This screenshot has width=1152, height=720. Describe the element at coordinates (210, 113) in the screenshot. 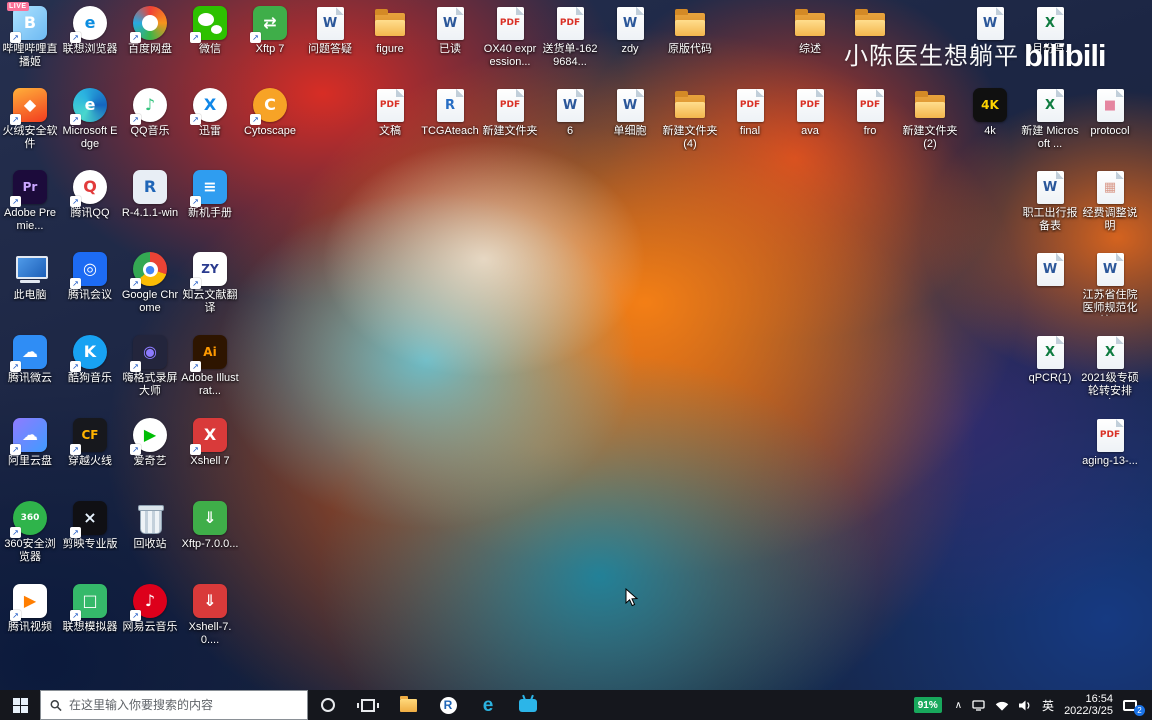

I see `desktop-icon-thunder: X ↗ 迅雷` at that location.